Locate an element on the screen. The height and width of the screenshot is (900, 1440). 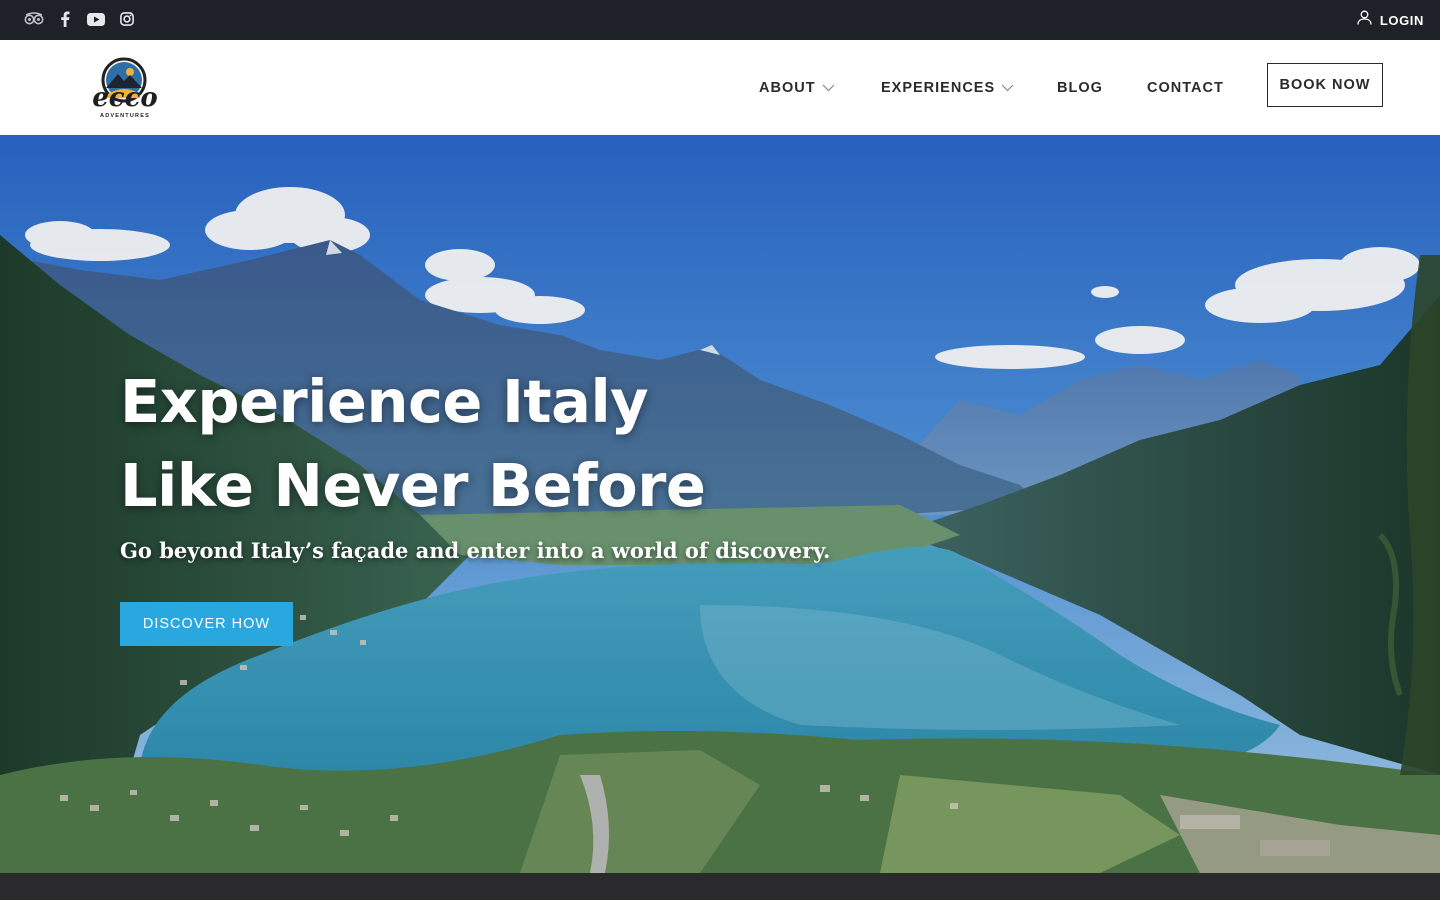
logo-subtext: ADVENTURES is located at coordinates (125, 116).